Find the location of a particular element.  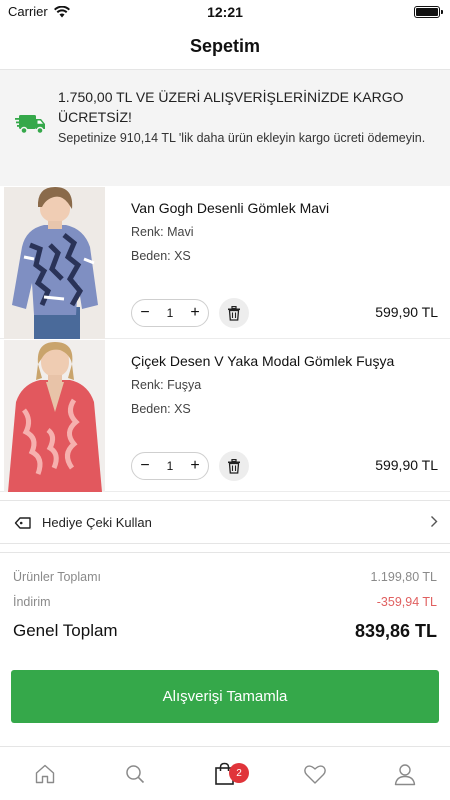

status-bar: Carrier 12:21 is located at coordinates (225, 12).